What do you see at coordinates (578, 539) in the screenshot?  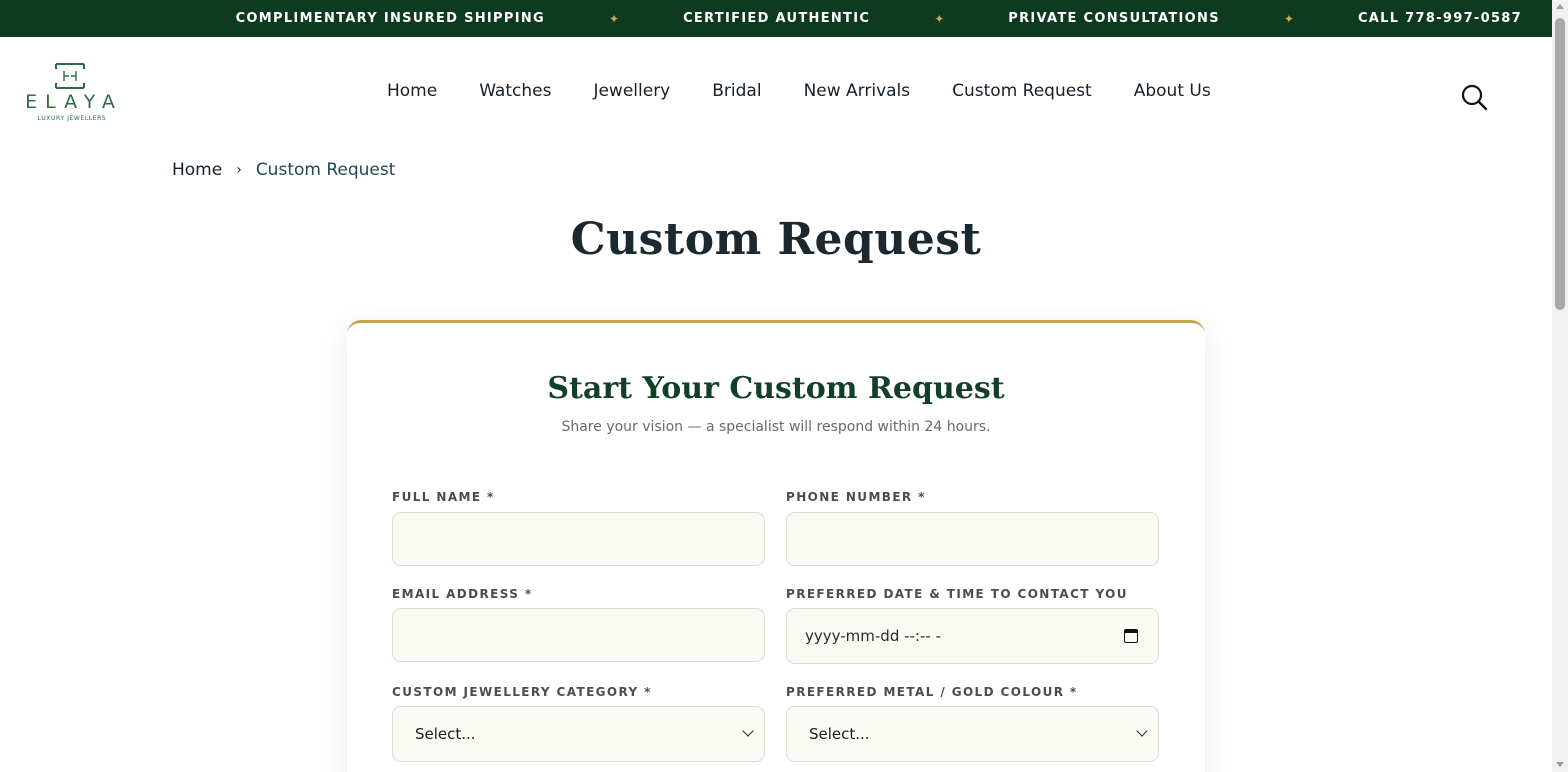 I see `full-name-field` at bounding box center [578, 539].